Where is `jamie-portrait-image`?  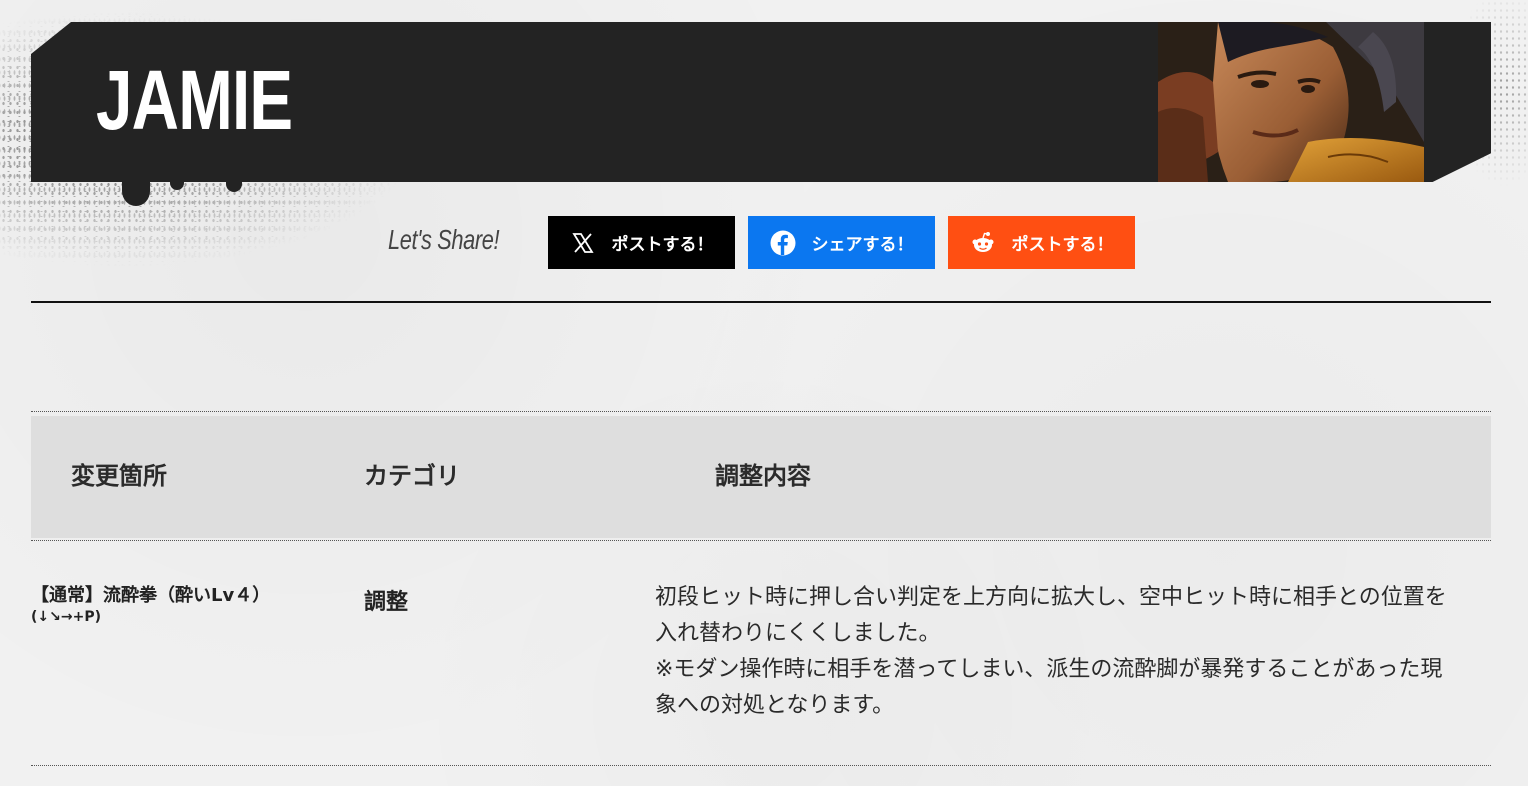 jamie-portrait-image is located at coordinates (1291, 102).